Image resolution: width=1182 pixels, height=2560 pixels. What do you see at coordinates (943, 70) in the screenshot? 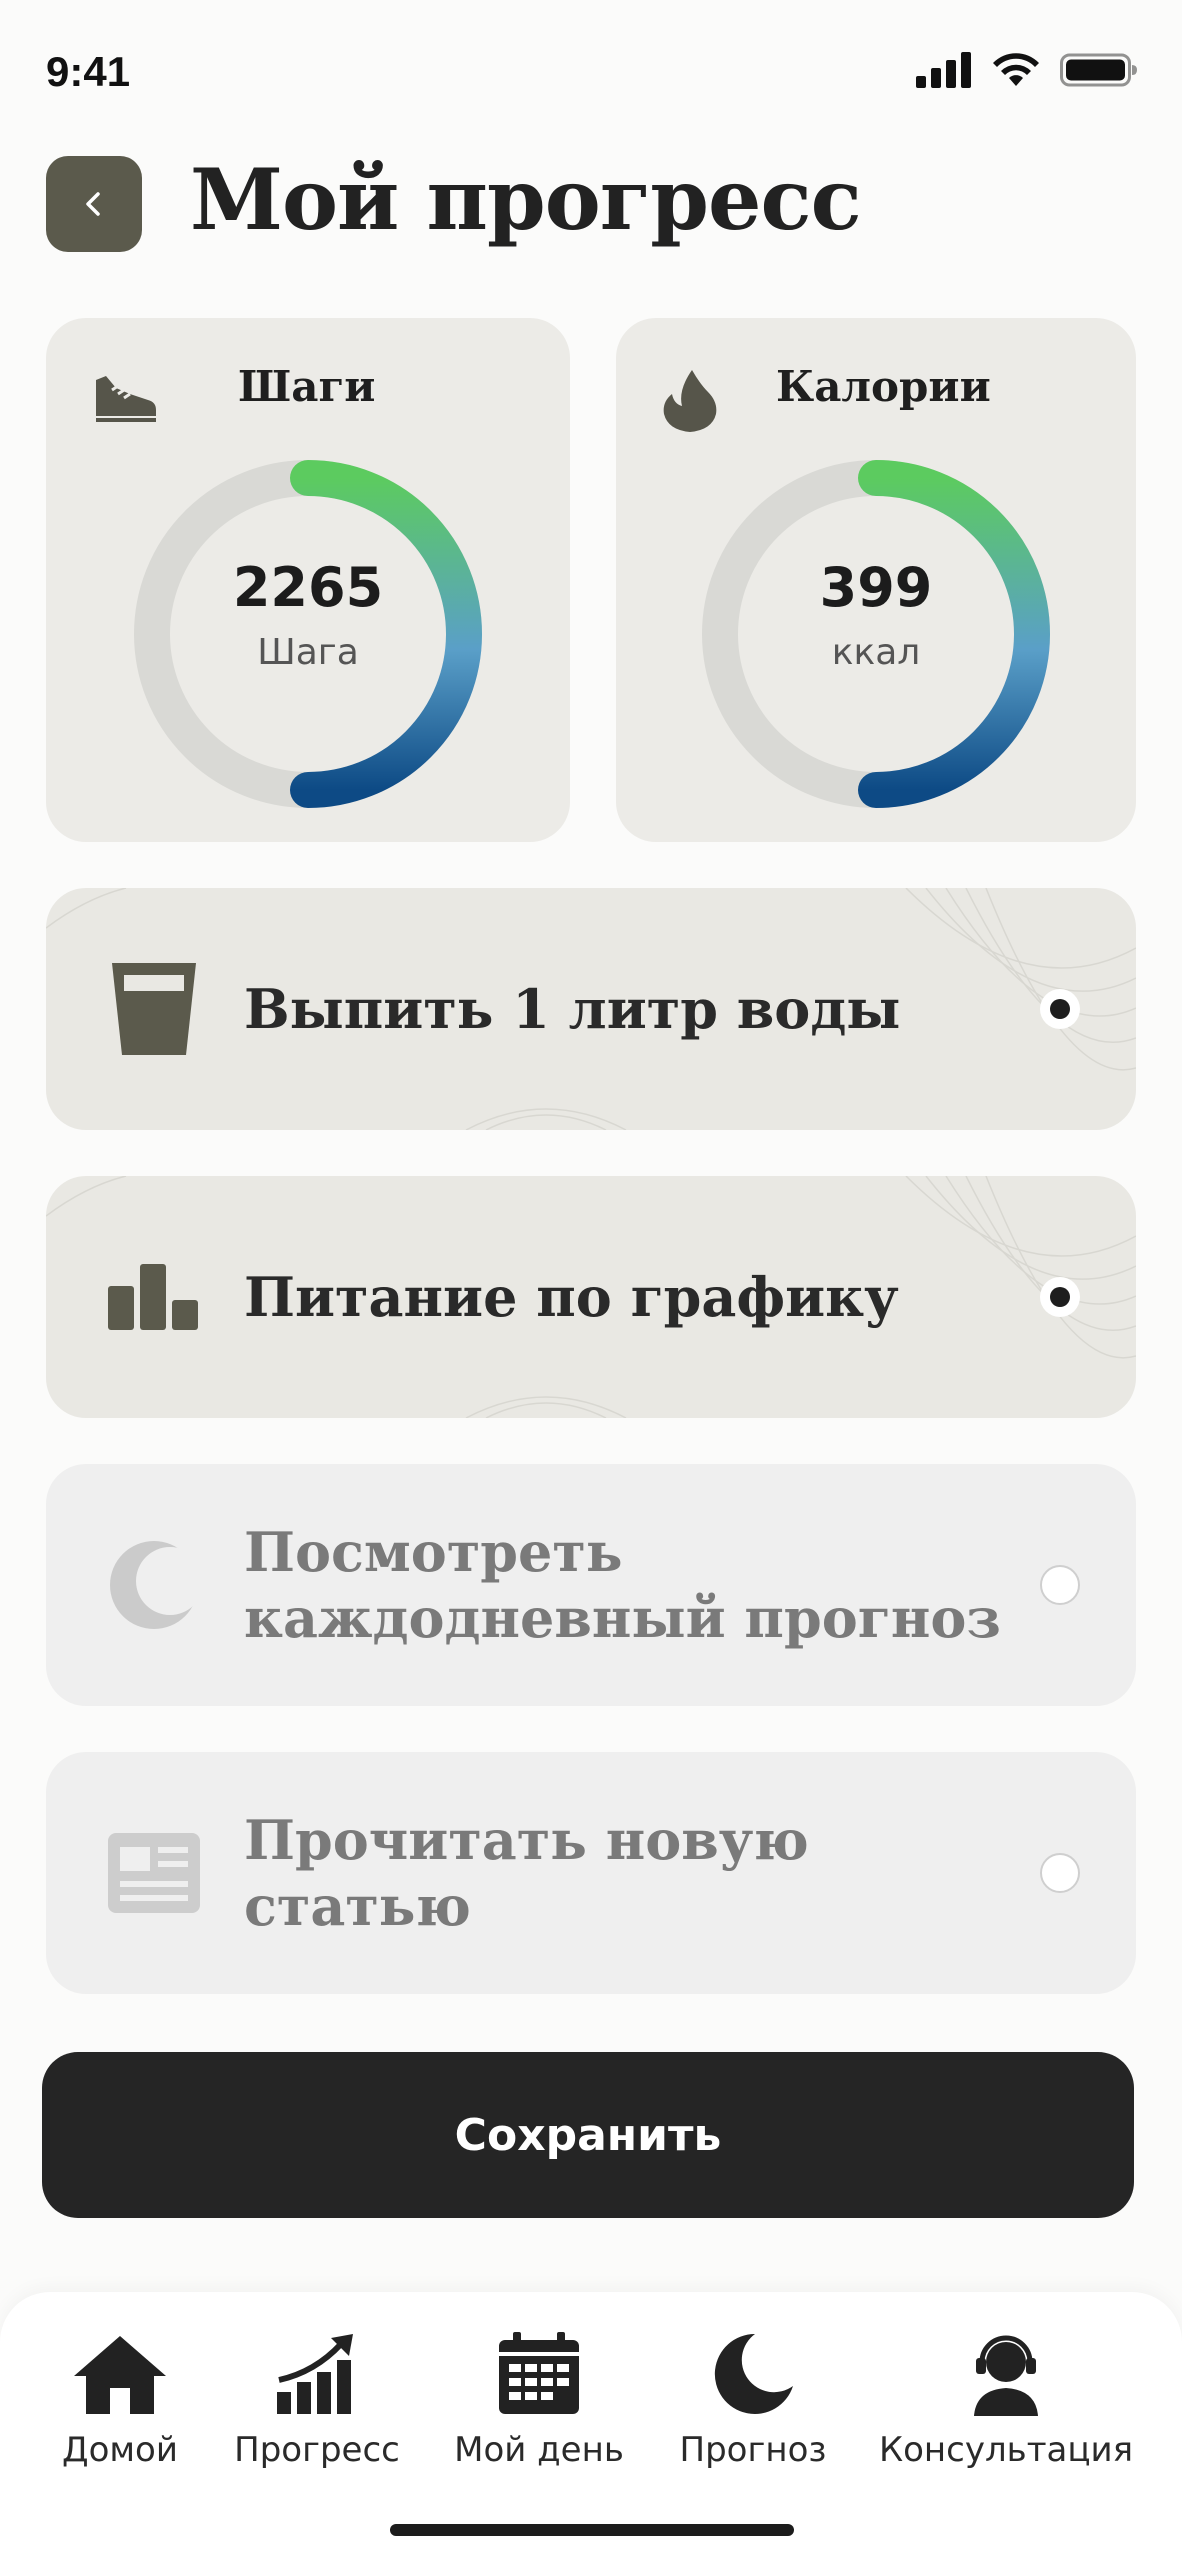
I see `signal-icon` at bounding box center [943, 70].